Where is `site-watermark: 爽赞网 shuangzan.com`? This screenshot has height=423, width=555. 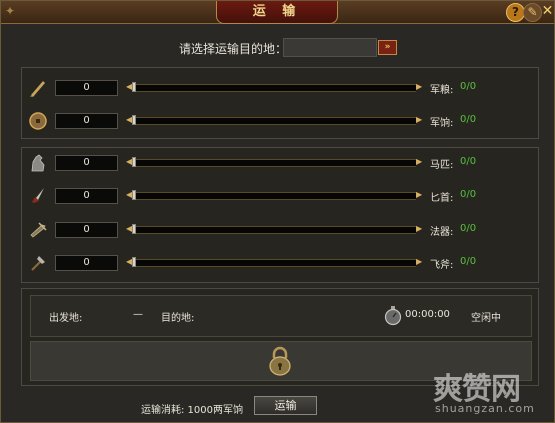
site-watermark: 爽赞网 shuangzan.com is located at coordinates (492, 392).